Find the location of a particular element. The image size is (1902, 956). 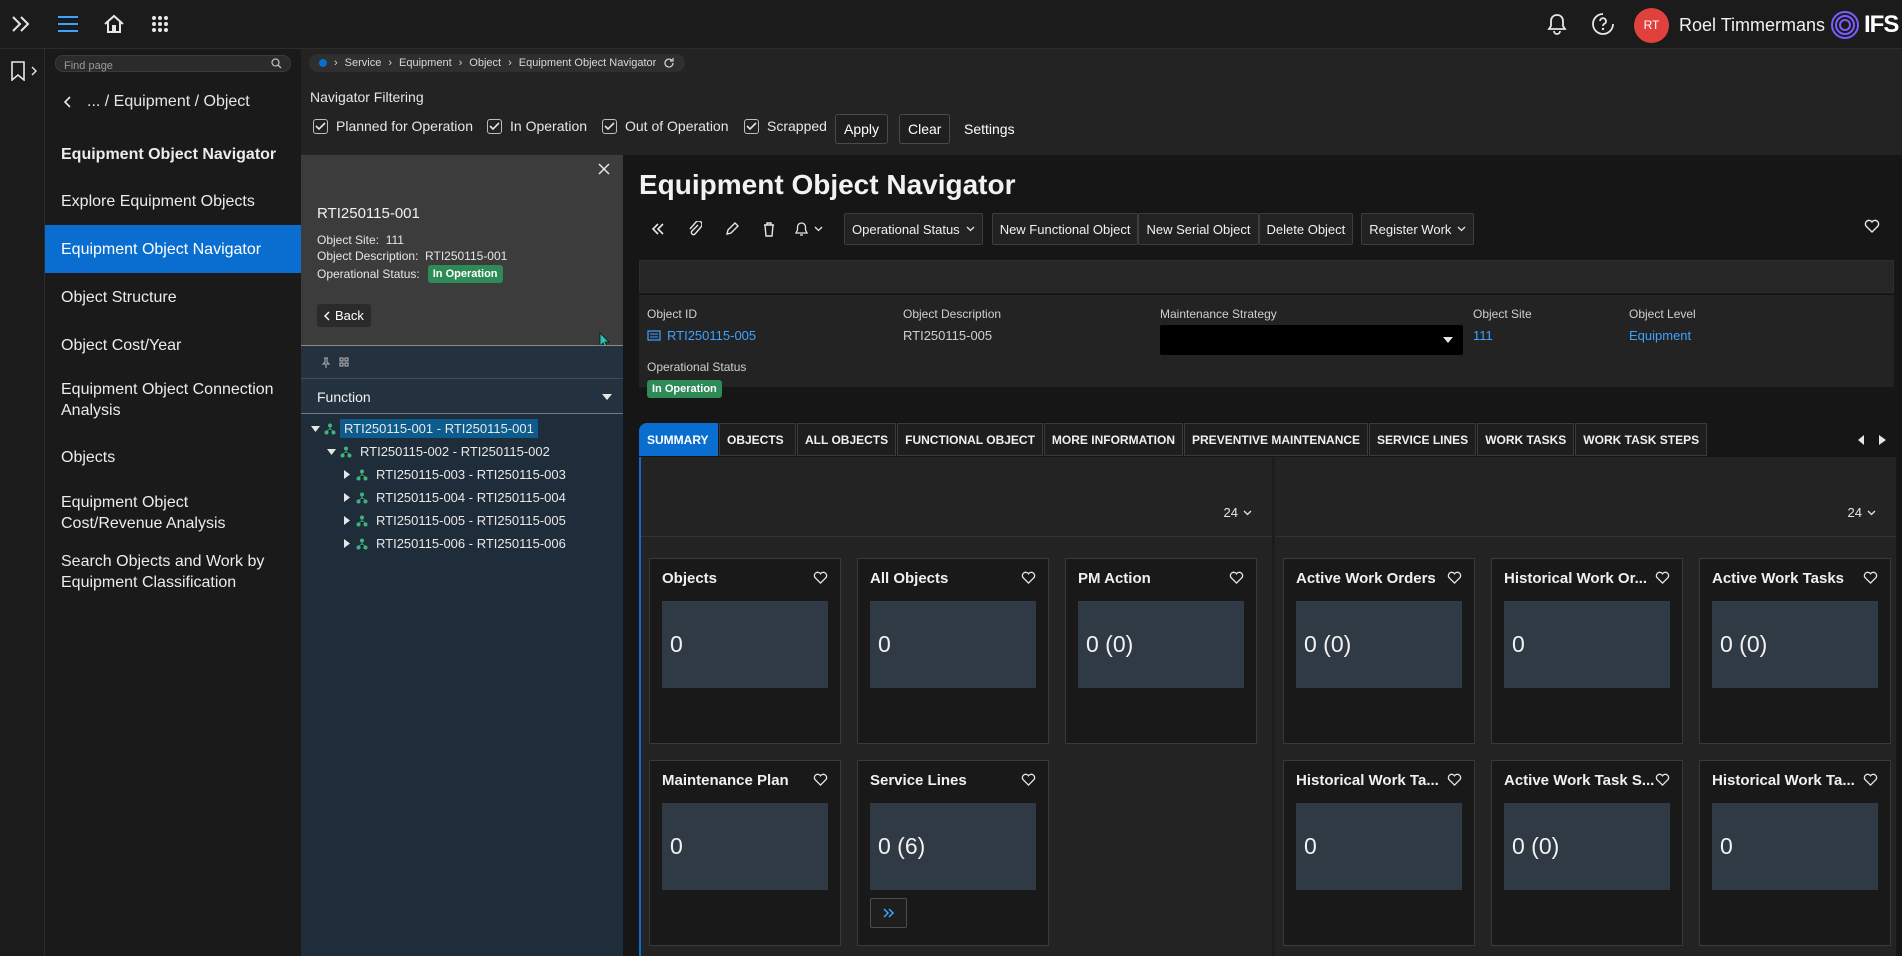

settings-button: Settings is located at coordinates (989, 129).